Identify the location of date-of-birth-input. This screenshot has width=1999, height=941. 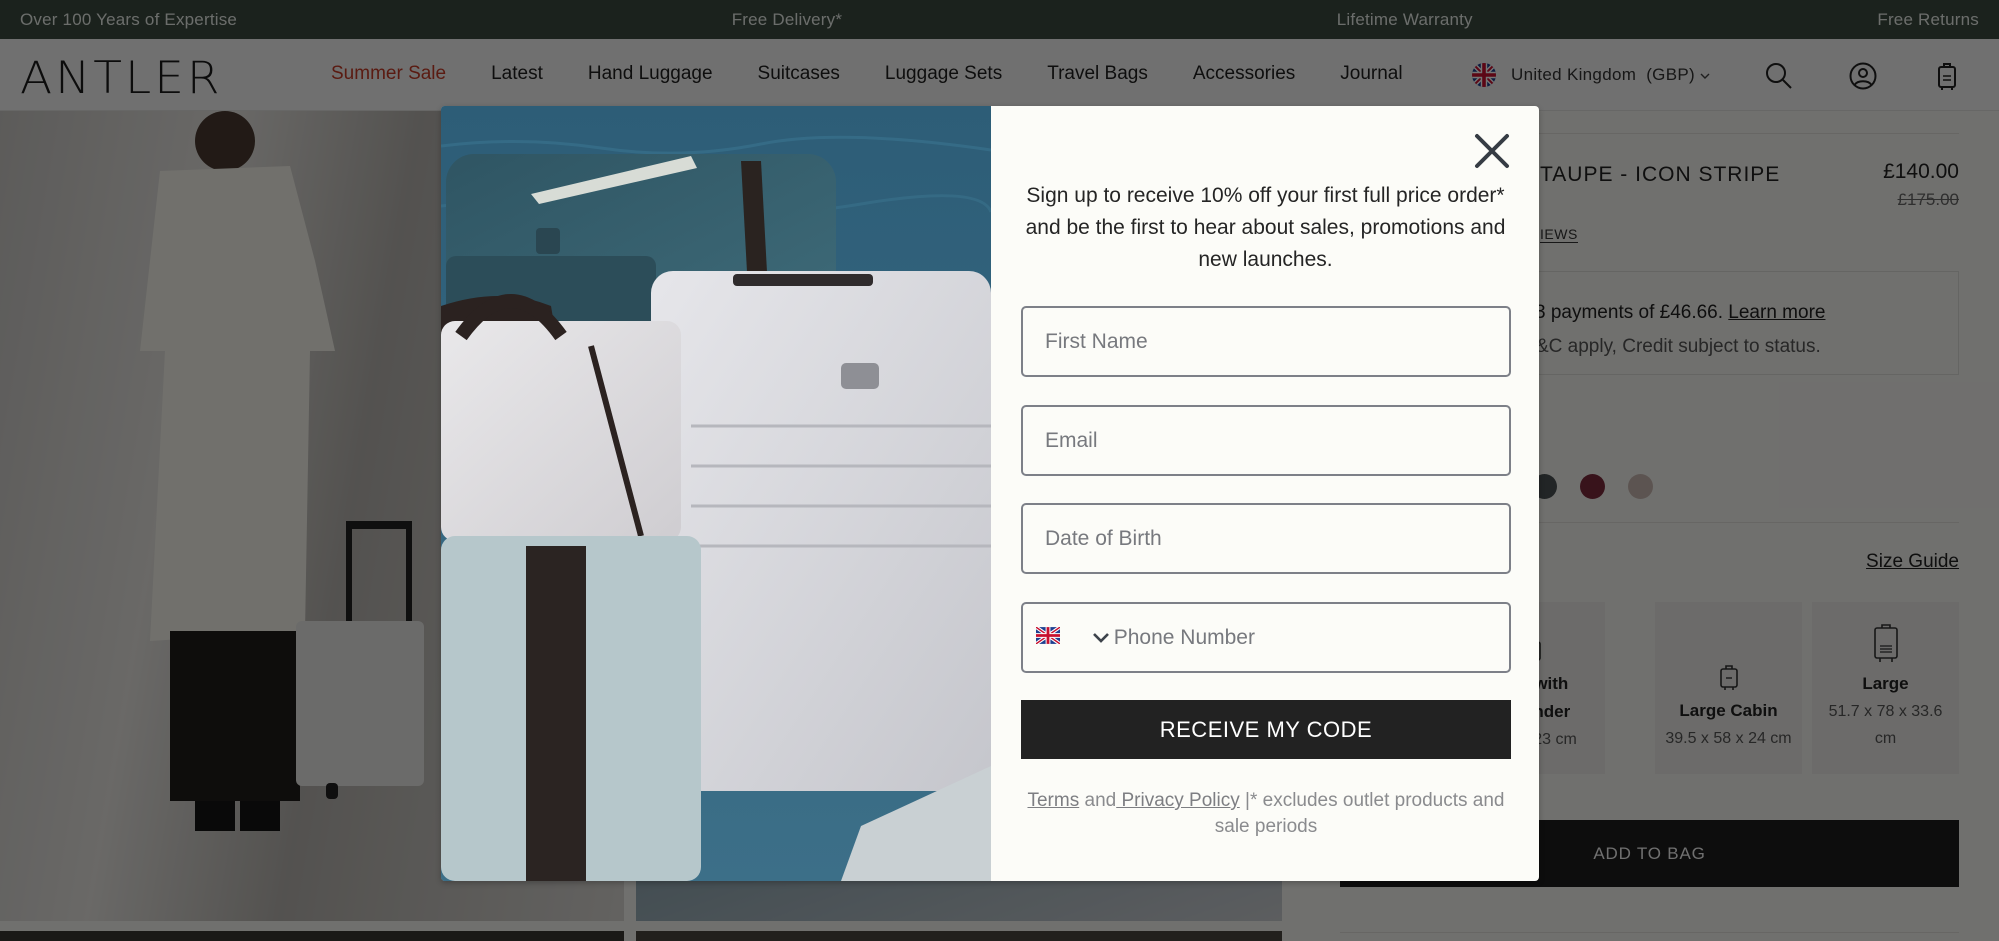
(1277, 538).